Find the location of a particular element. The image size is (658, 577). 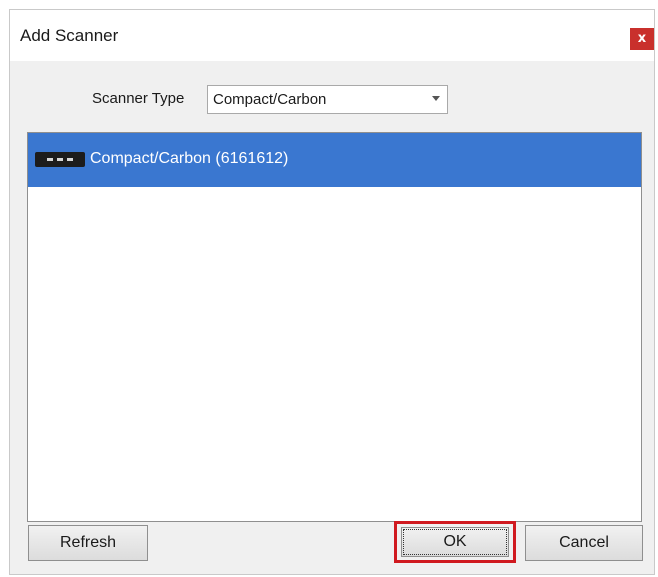

ok-highlight-box: OK is located at coordinates (455, 542).